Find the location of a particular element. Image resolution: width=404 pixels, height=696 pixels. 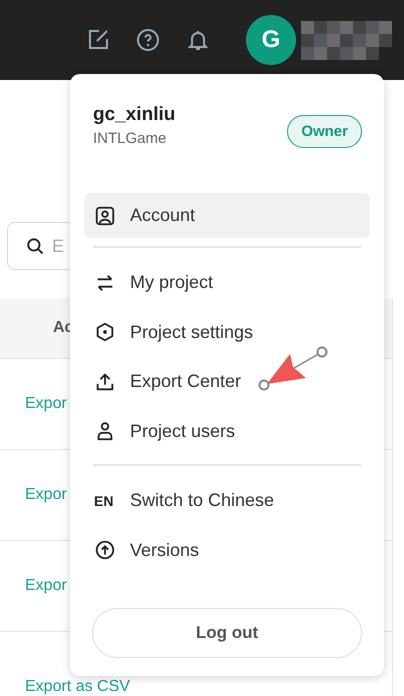

role-badge: Owner is located at coordinates (324, 131).